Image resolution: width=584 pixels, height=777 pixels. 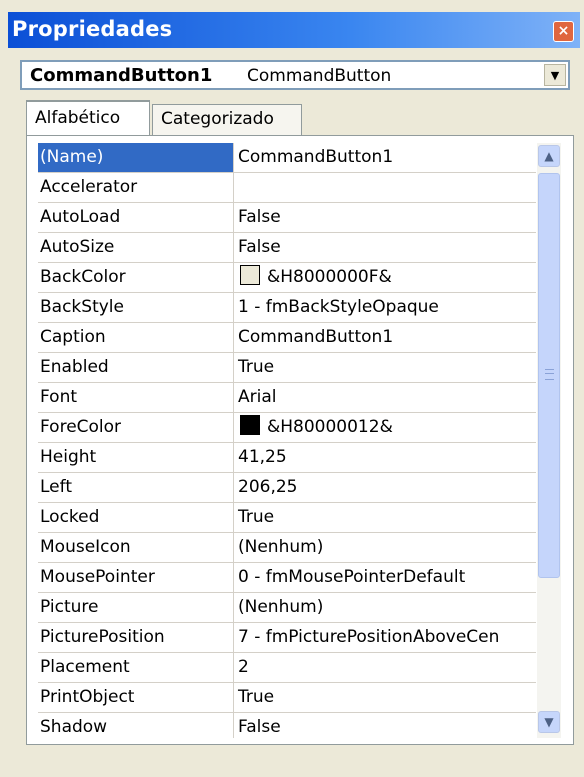 What do you see at coordinates (121, 75) in the screenshot?
I see `object-name: CommandButton1` at bounding box center [121, 75].